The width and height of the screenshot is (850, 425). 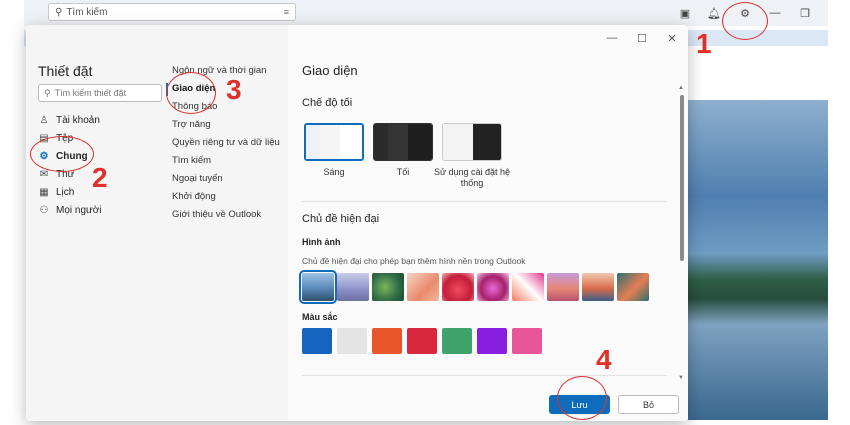 I want to click on modern-themes-heading: Chủ đề hiện đại, so click(x=341, y=219).